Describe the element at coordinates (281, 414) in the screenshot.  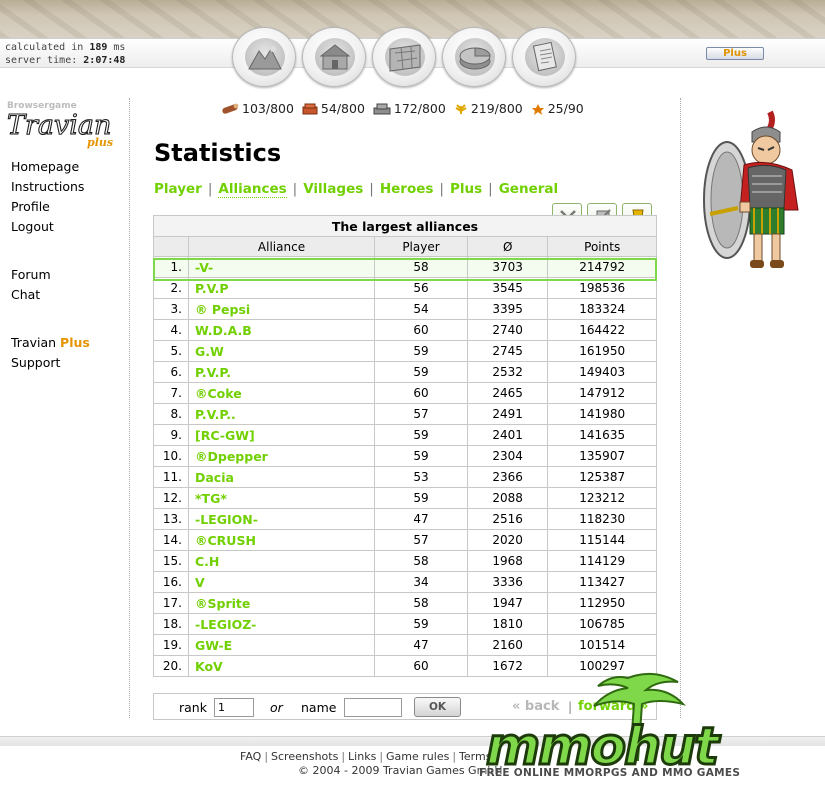
I see `alliance-name-link: P.V.P..` at that location.